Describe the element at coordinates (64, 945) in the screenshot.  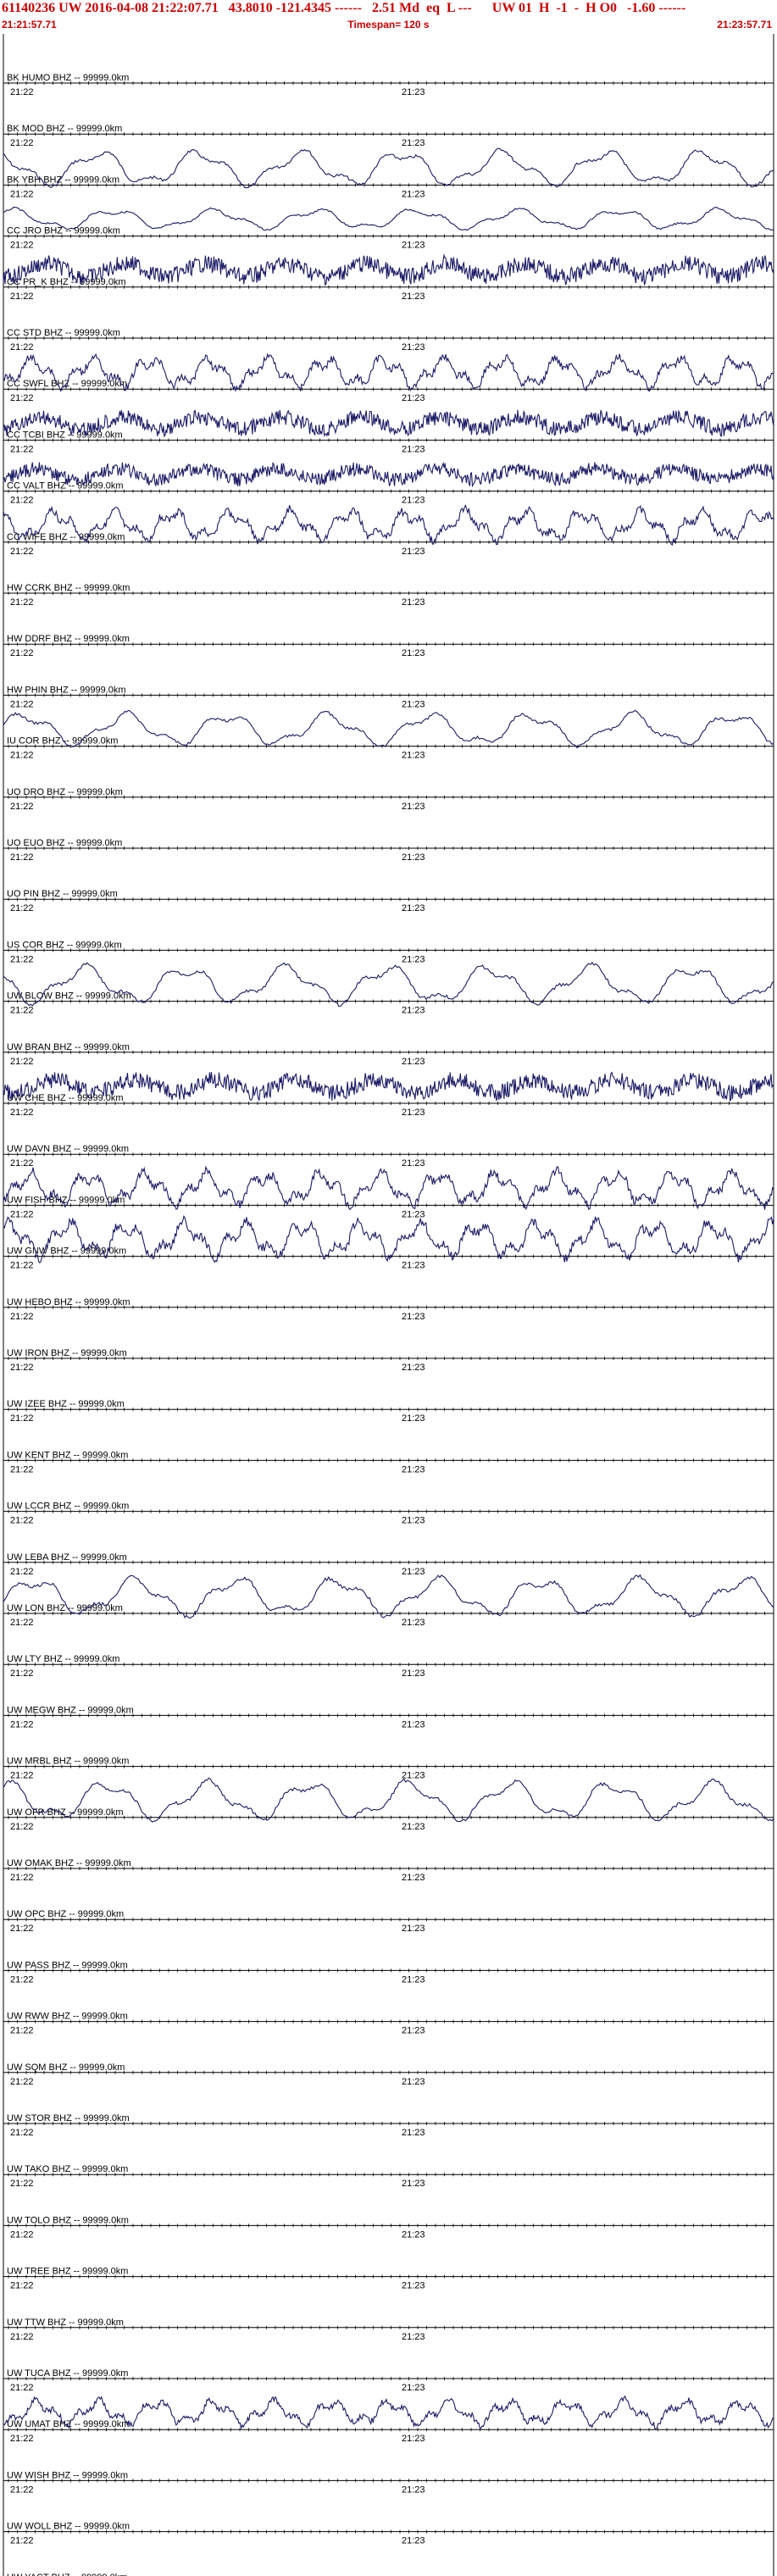
I see `station-label: US COR BHZ -- 99999.0km` at that location.